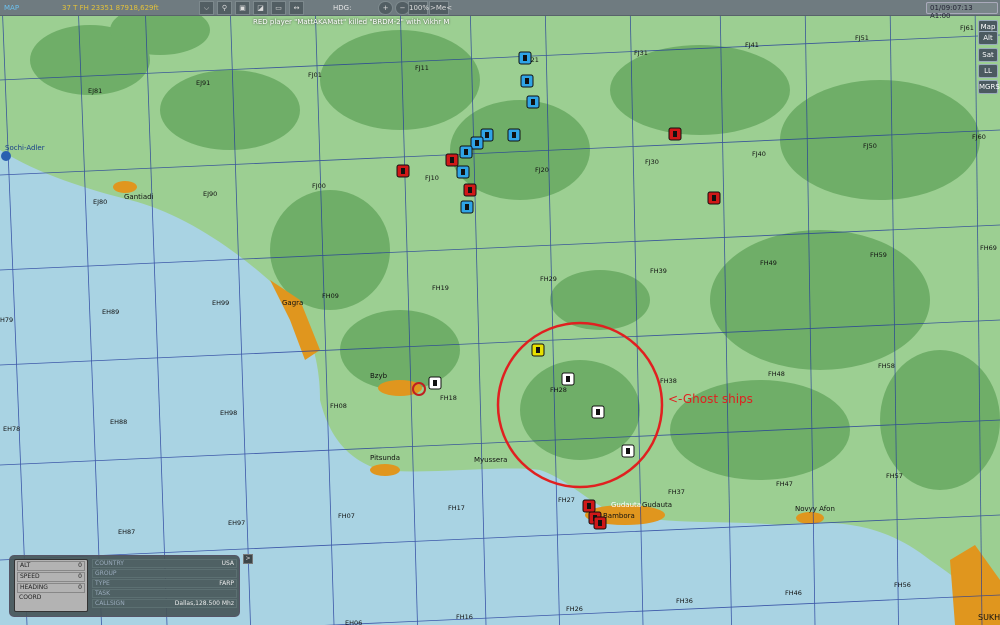 The height and width of the screenshot is (625, 1000). I want to click on speed-label: SPEED, so click(30, 576).